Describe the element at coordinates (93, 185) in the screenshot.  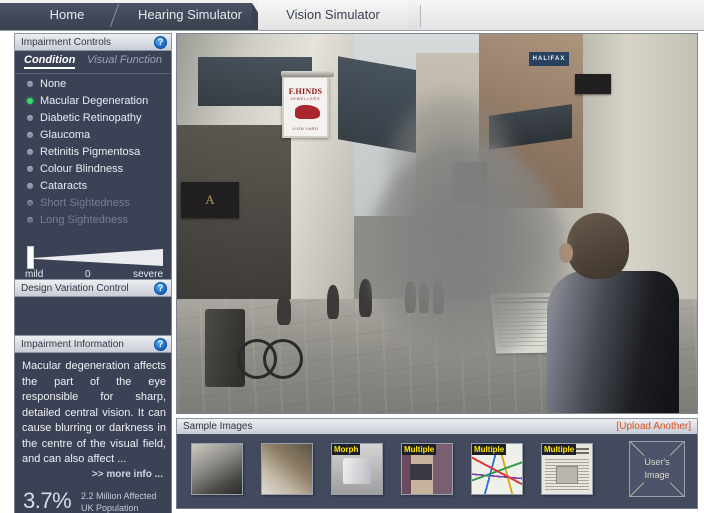
I see `condition-option-cataracts: Cataracts` at that location.